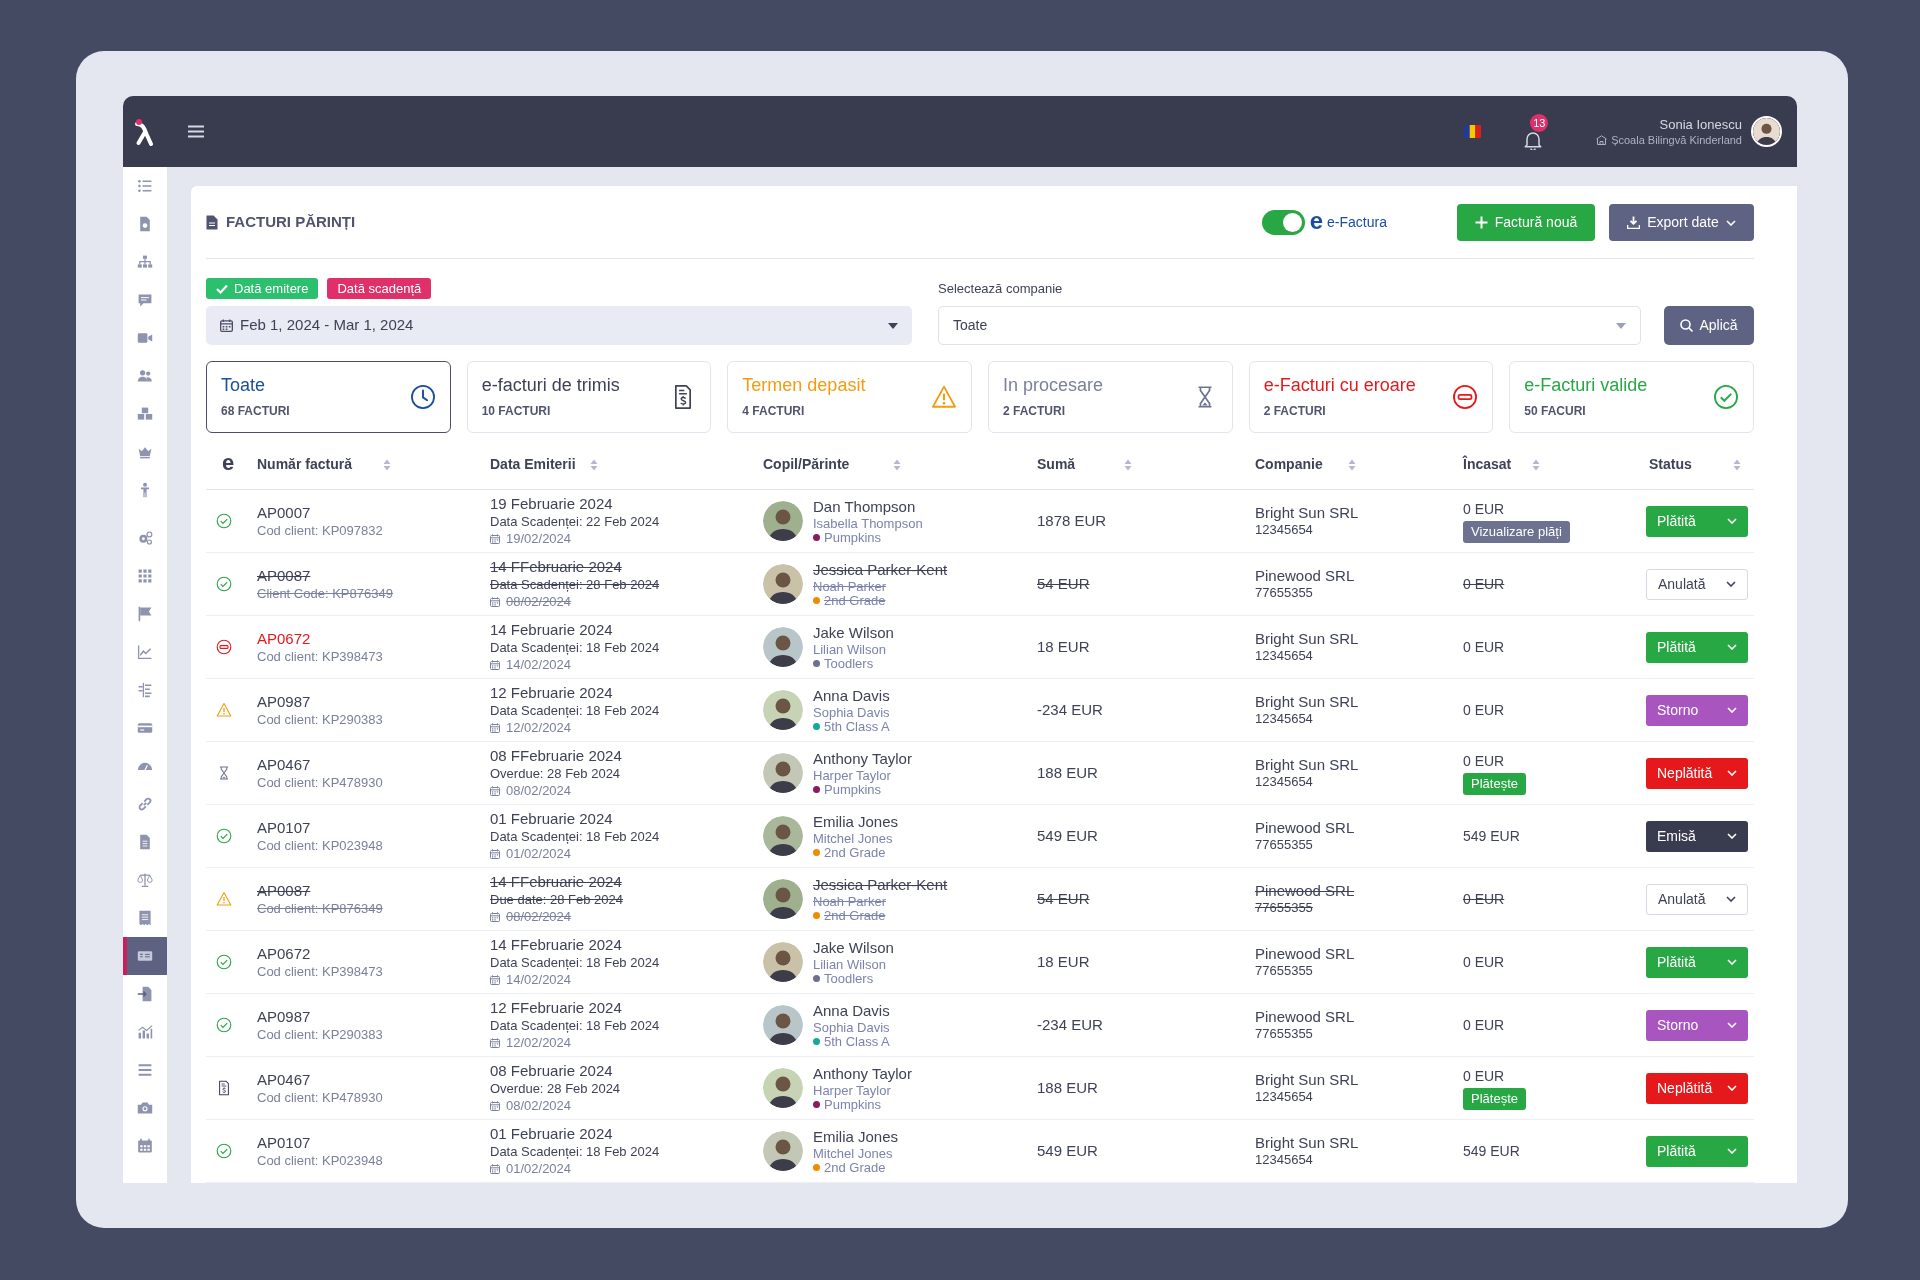 The width and height of the screenshot is (1920, 1280). I want to click on invoice-number: AP0467, so click(284, 1079).